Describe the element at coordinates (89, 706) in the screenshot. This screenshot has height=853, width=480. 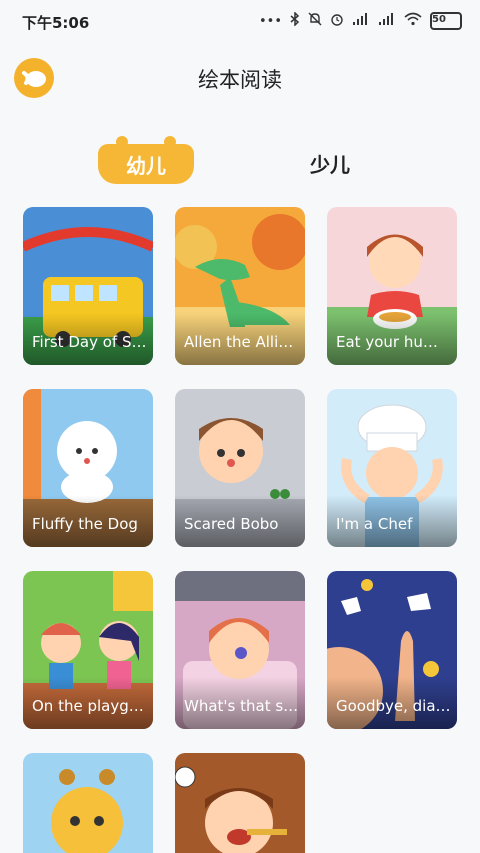
I see `book-title: On the playground` at that location.